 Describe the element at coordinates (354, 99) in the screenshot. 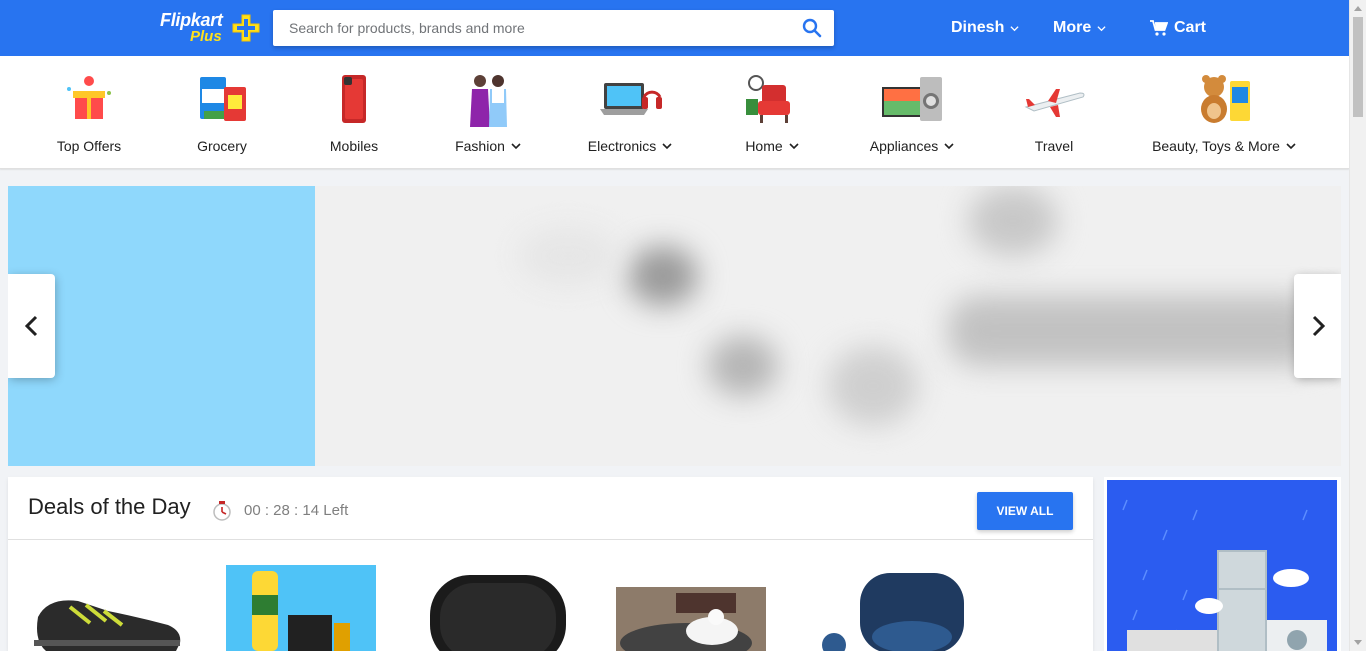

I see `mobile-phone-icon` at that location.